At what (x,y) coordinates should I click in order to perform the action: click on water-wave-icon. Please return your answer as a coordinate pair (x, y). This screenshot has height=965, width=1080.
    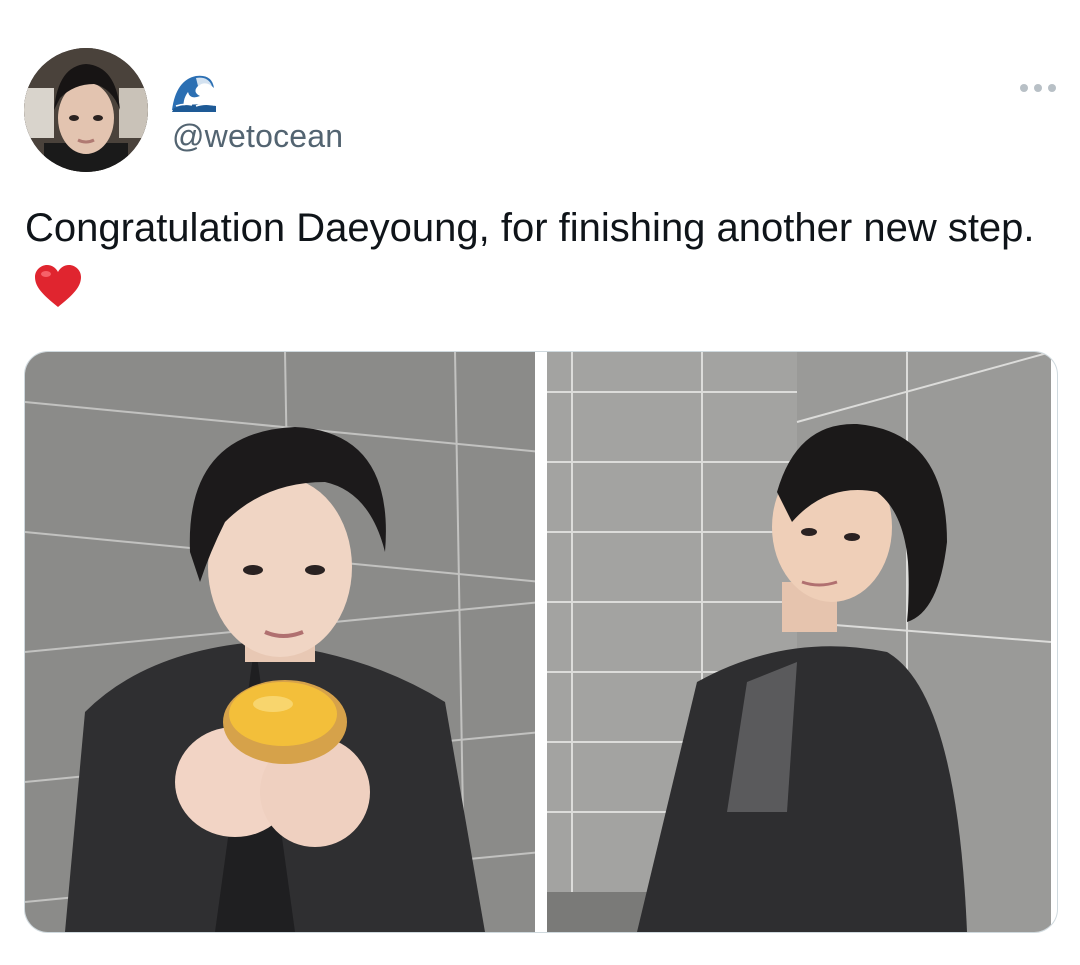
    Looking at the image, I should click on (194, 91).